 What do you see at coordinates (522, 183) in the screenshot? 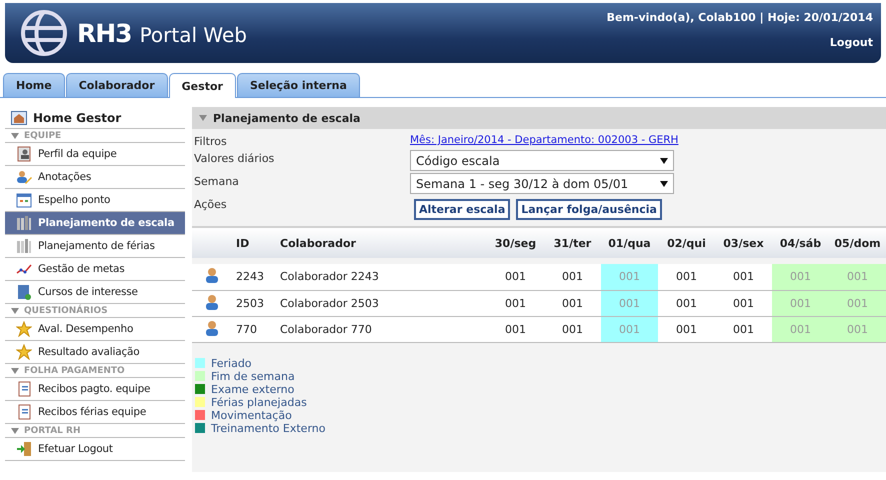
I see `select-value: Semana 1 - seg 30/12 à dom 05/01` at bounding box center [522, 183].